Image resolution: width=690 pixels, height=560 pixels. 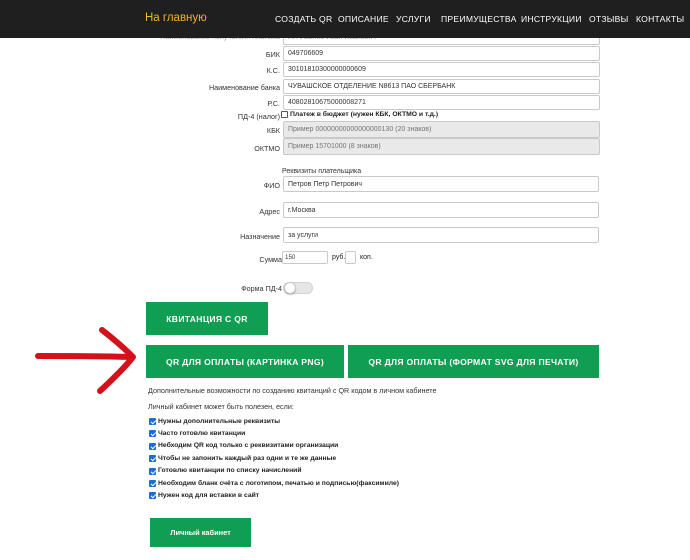 What do you see at coordinates (303, 19) in the screenshot?
I see `nav-link-create-qr-overlay: СОЗДАТЬ QR` at bounding box center [303, 19].